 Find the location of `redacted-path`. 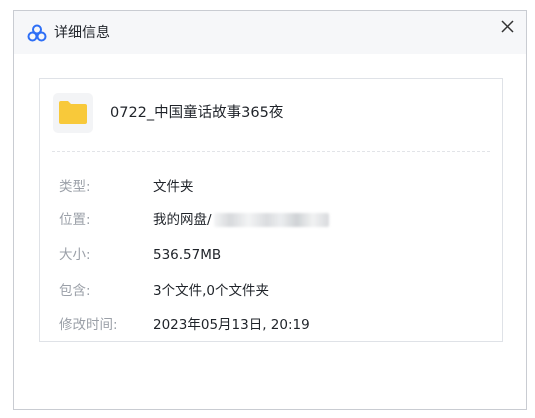

redacted-path is located at coordinates (271, 220).